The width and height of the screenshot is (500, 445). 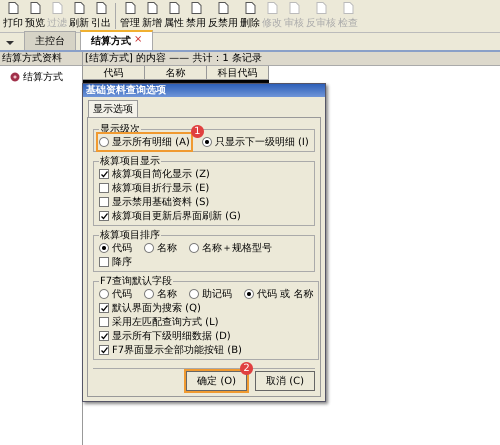 What do you see at coordinates (130, 235) in the screenshot?
I see `group-title: 核算项目排序` at bounding box center [130, 235].